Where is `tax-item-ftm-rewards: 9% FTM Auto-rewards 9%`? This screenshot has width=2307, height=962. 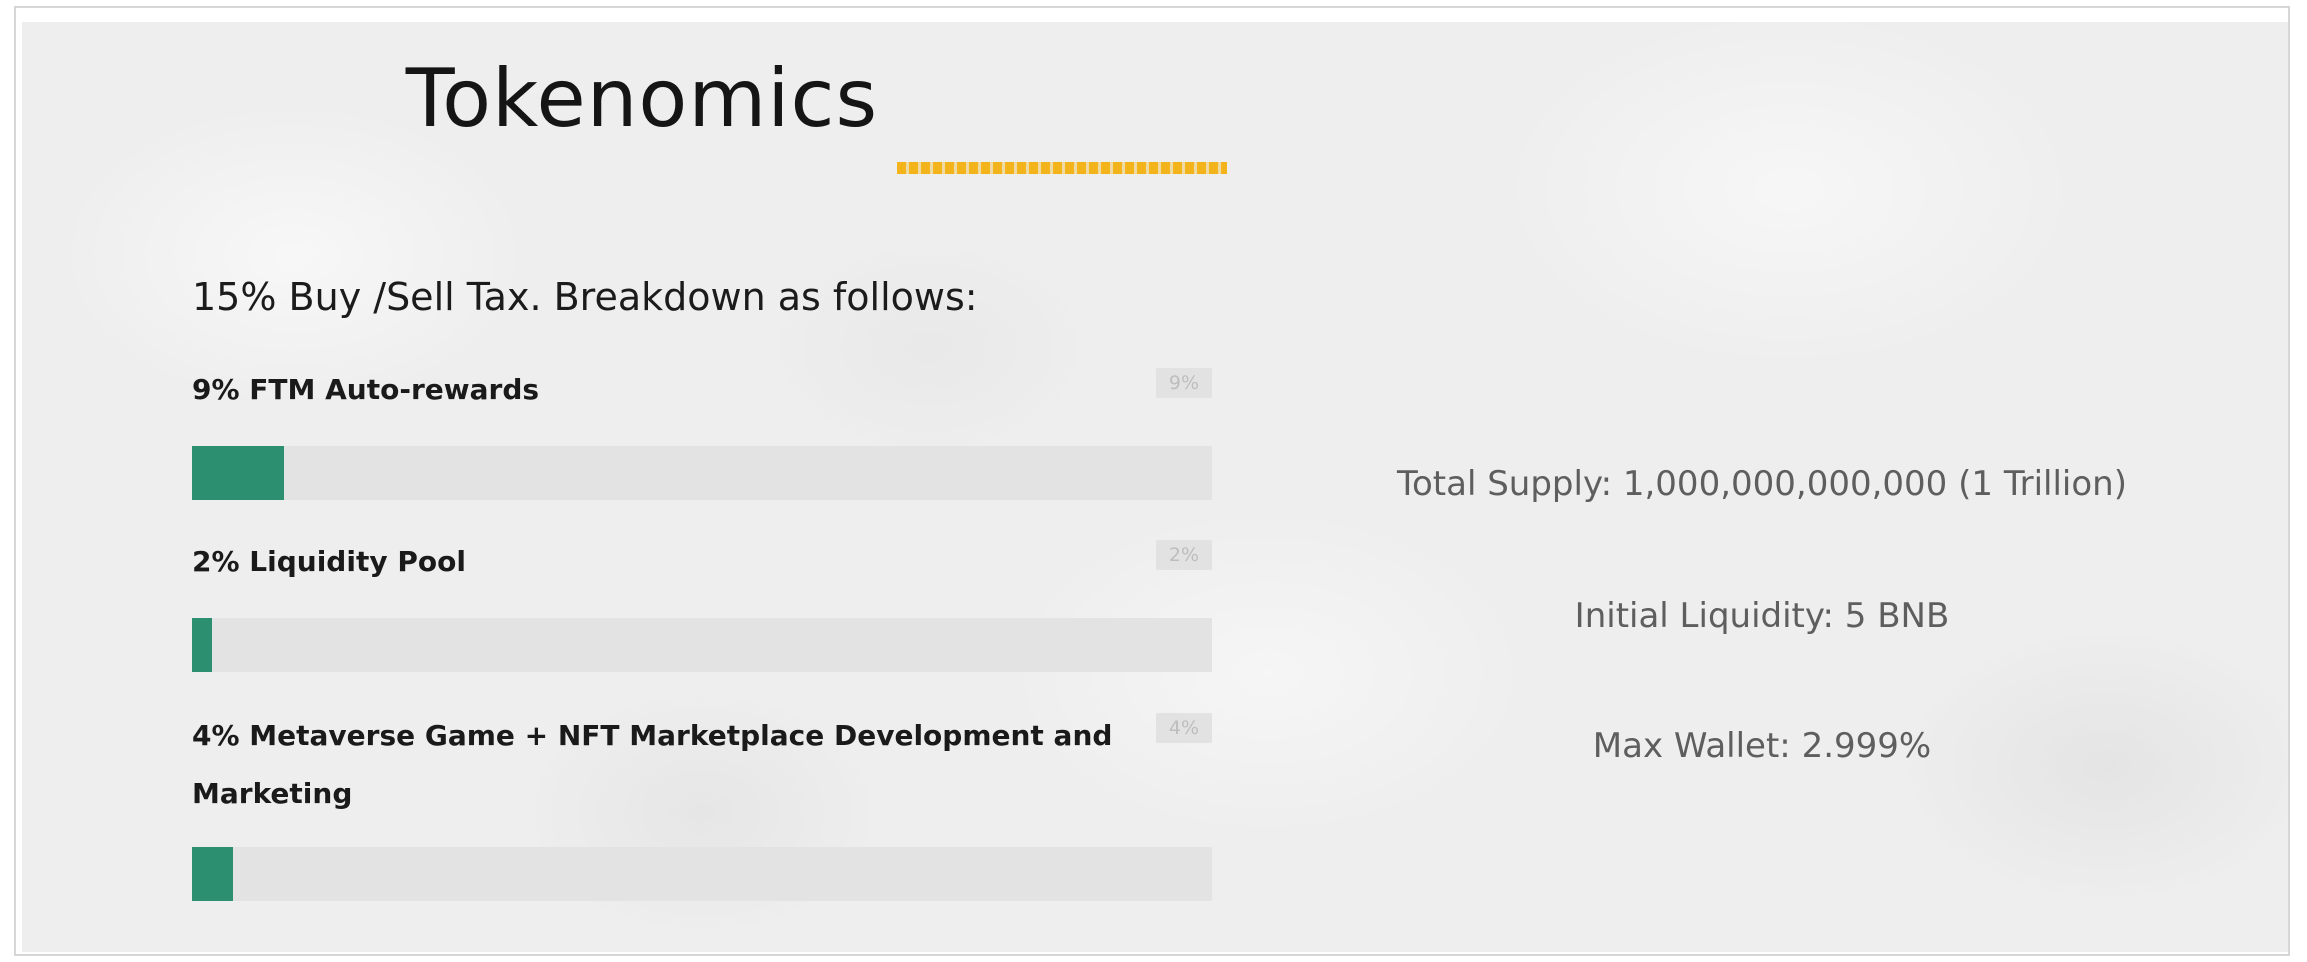
tax-item-ftm-rewards: 9% FTM Auto-rewards 9% is located at coordinates (702, 432).